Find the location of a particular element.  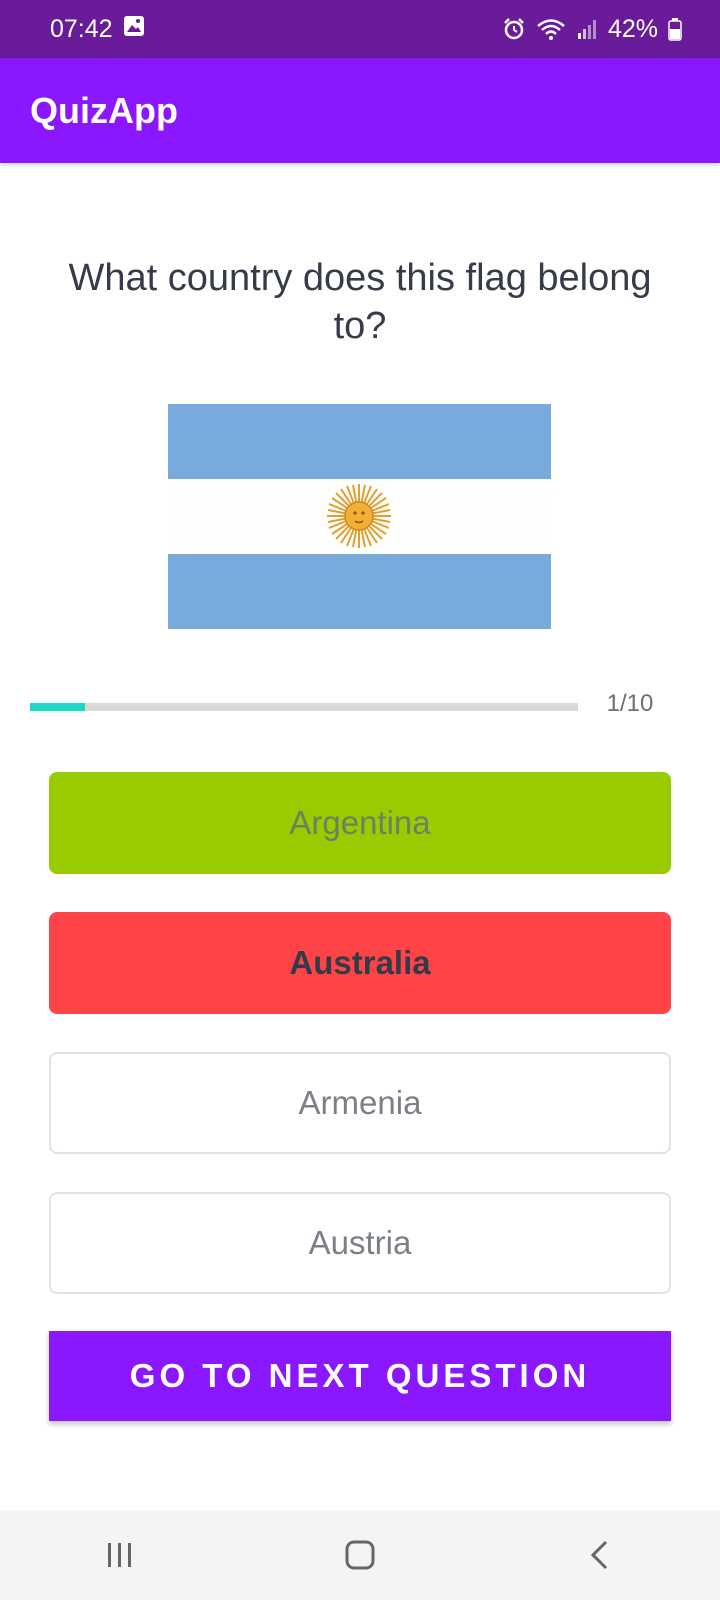

recent-apps-icon is located at coordinates (120, 1555).